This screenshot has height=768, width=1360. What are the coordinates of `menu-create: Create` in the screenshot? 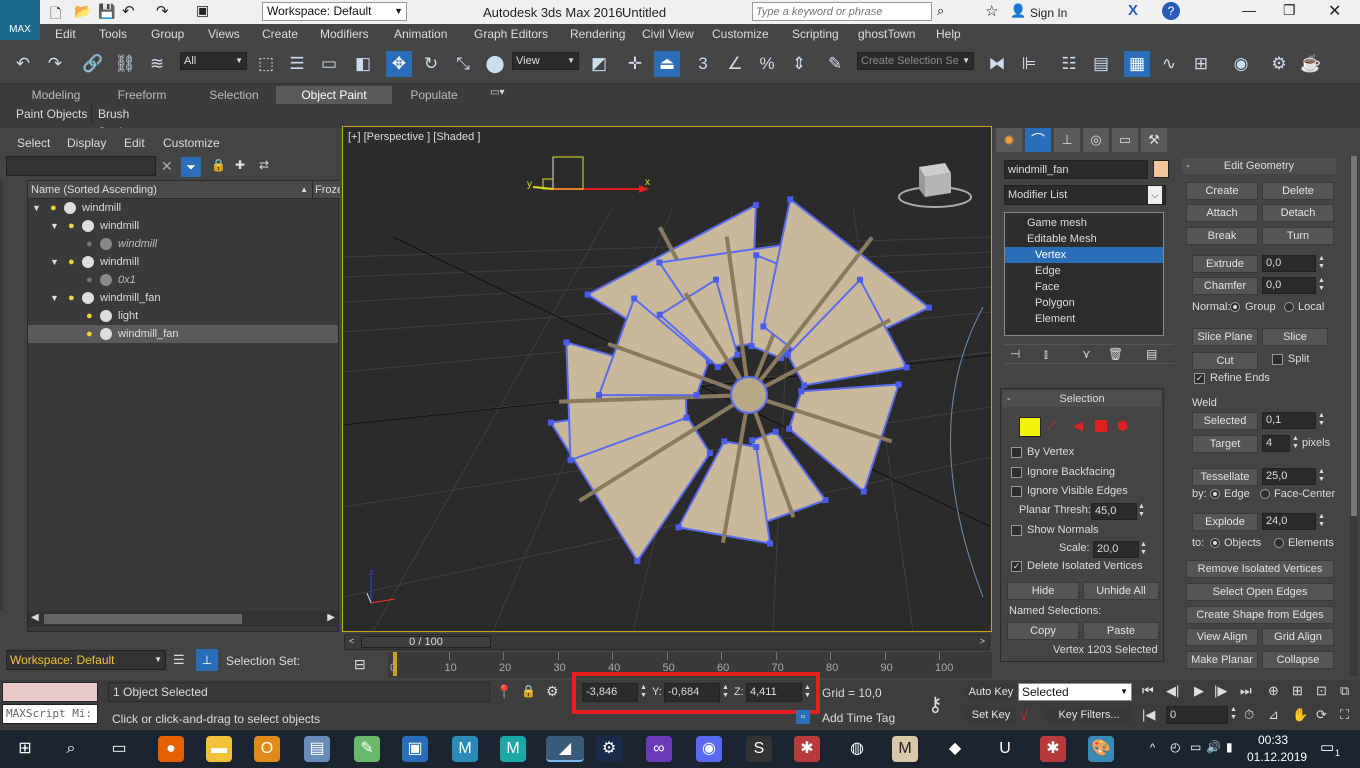 It's located at (280, 34).